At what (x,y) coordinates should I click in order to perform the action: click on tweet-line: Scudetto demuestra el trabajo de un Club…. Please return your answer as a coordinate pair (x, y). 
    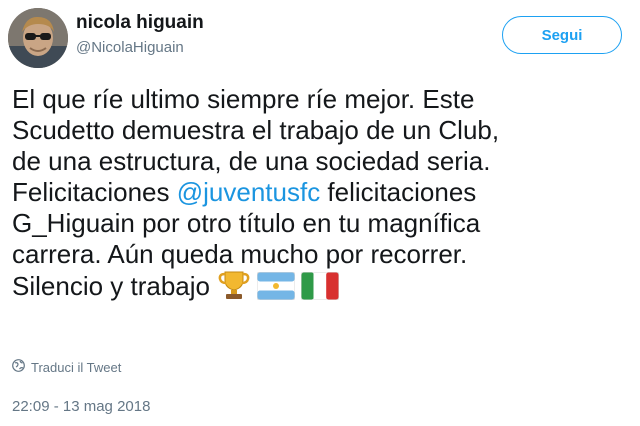
    Looking at the image, I should click on (256, 130).